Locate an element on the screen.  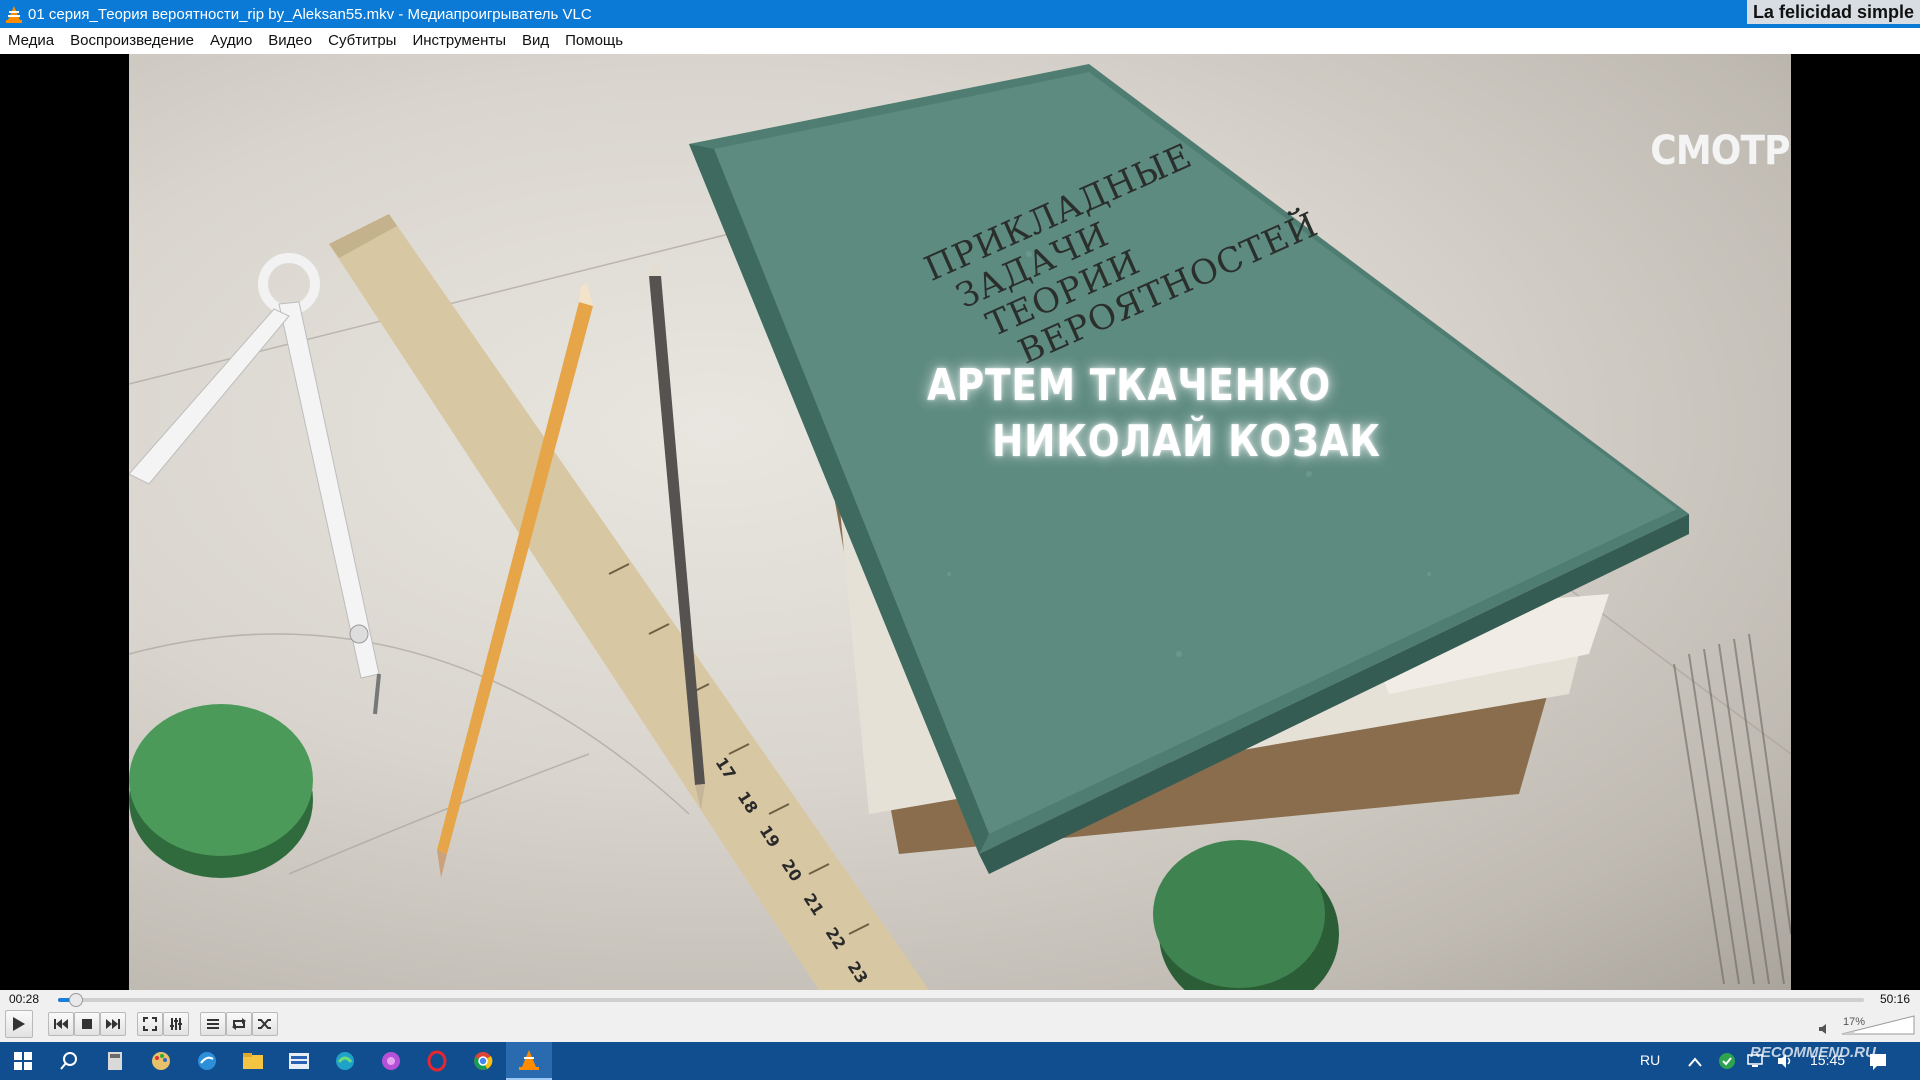
menu-view: Вид is located at coordinates (535, 41).